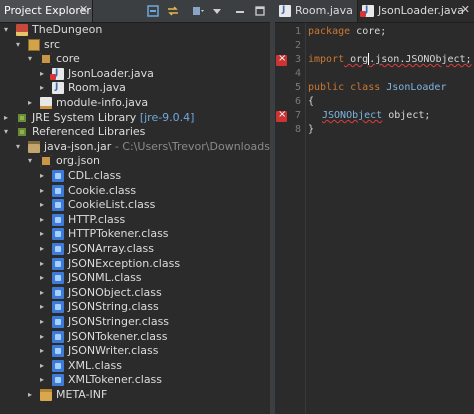 The width and height of the screenshot is (474, 414). Describe the element at coordinates (124, 263) in the screenshot. I see `tree-item-label: JSONException.class` at that location.